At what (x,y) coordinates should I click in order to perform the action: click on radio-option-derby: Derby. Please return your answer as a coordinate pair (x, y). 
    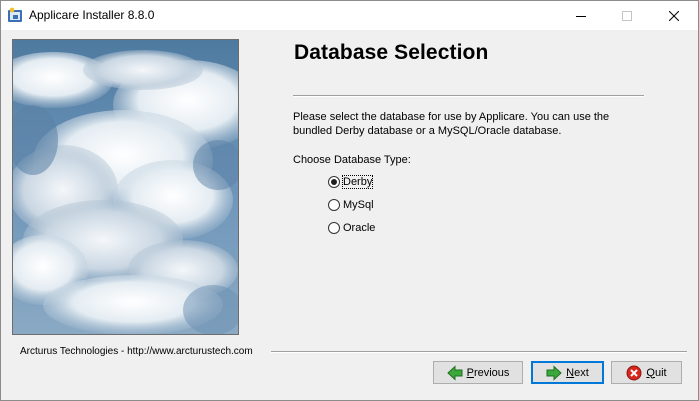
    Looking at the image, I should click on (351, 182).